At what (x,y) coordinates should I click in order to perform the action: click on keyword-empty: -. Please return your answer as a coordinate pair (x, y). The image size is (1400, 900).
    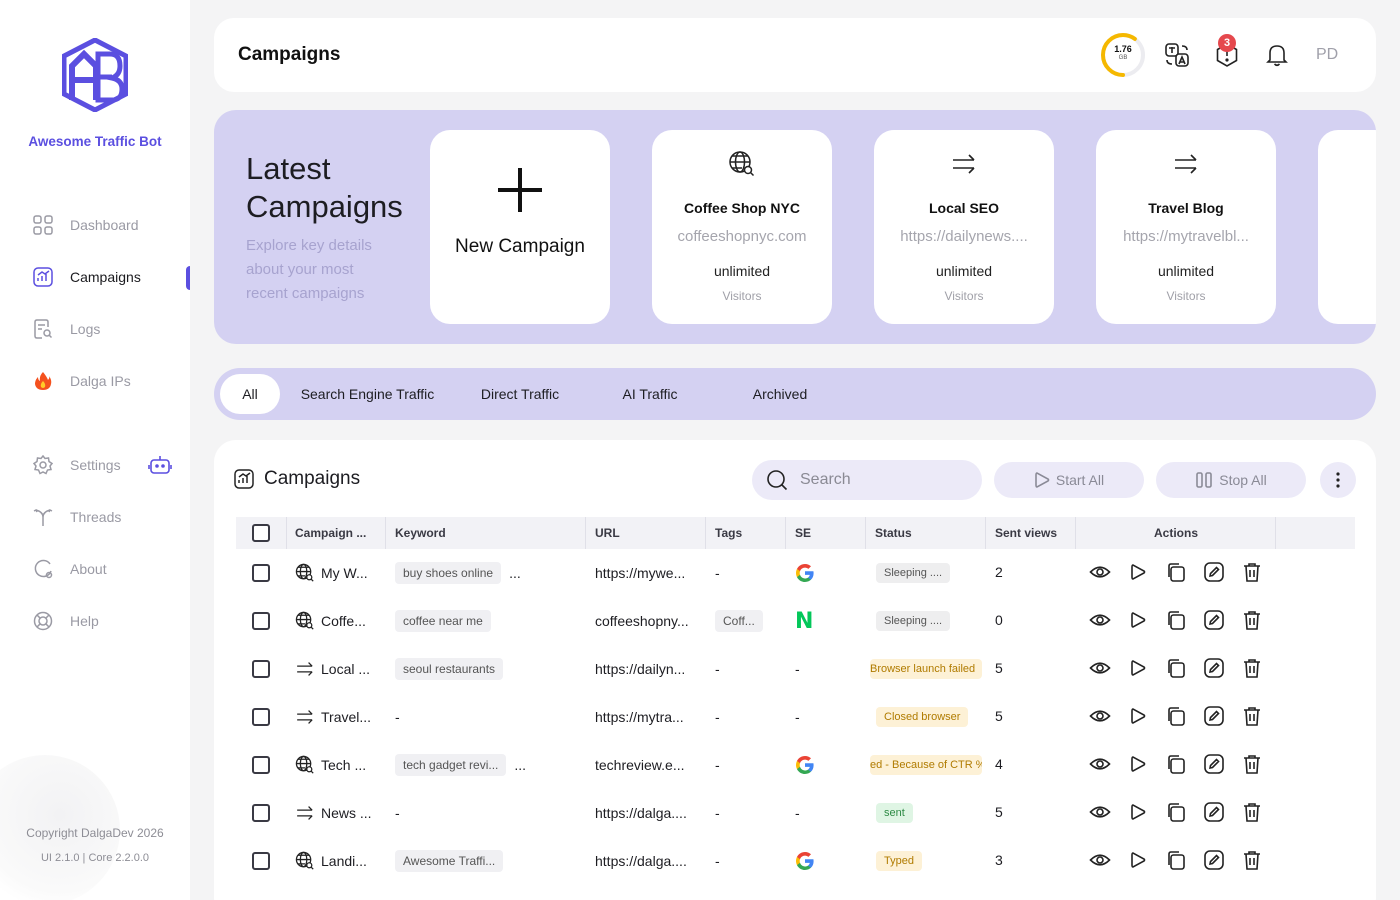
    Looking at the image, I should click on (397, 813).